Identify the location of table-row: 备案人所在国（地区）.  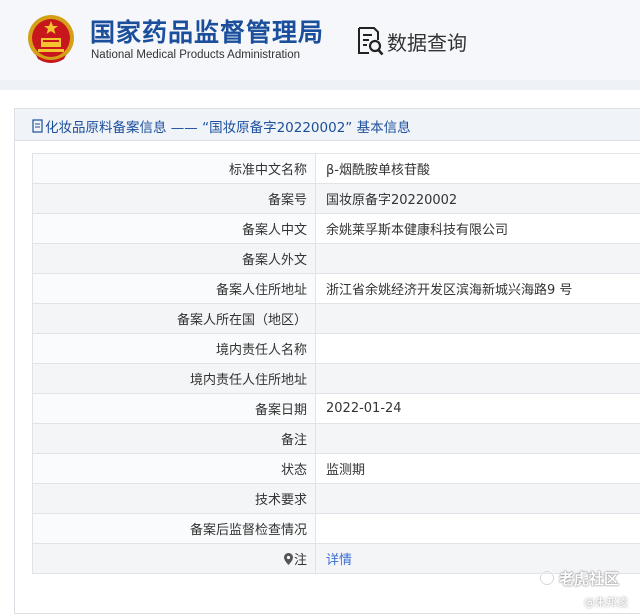
(336, 318).